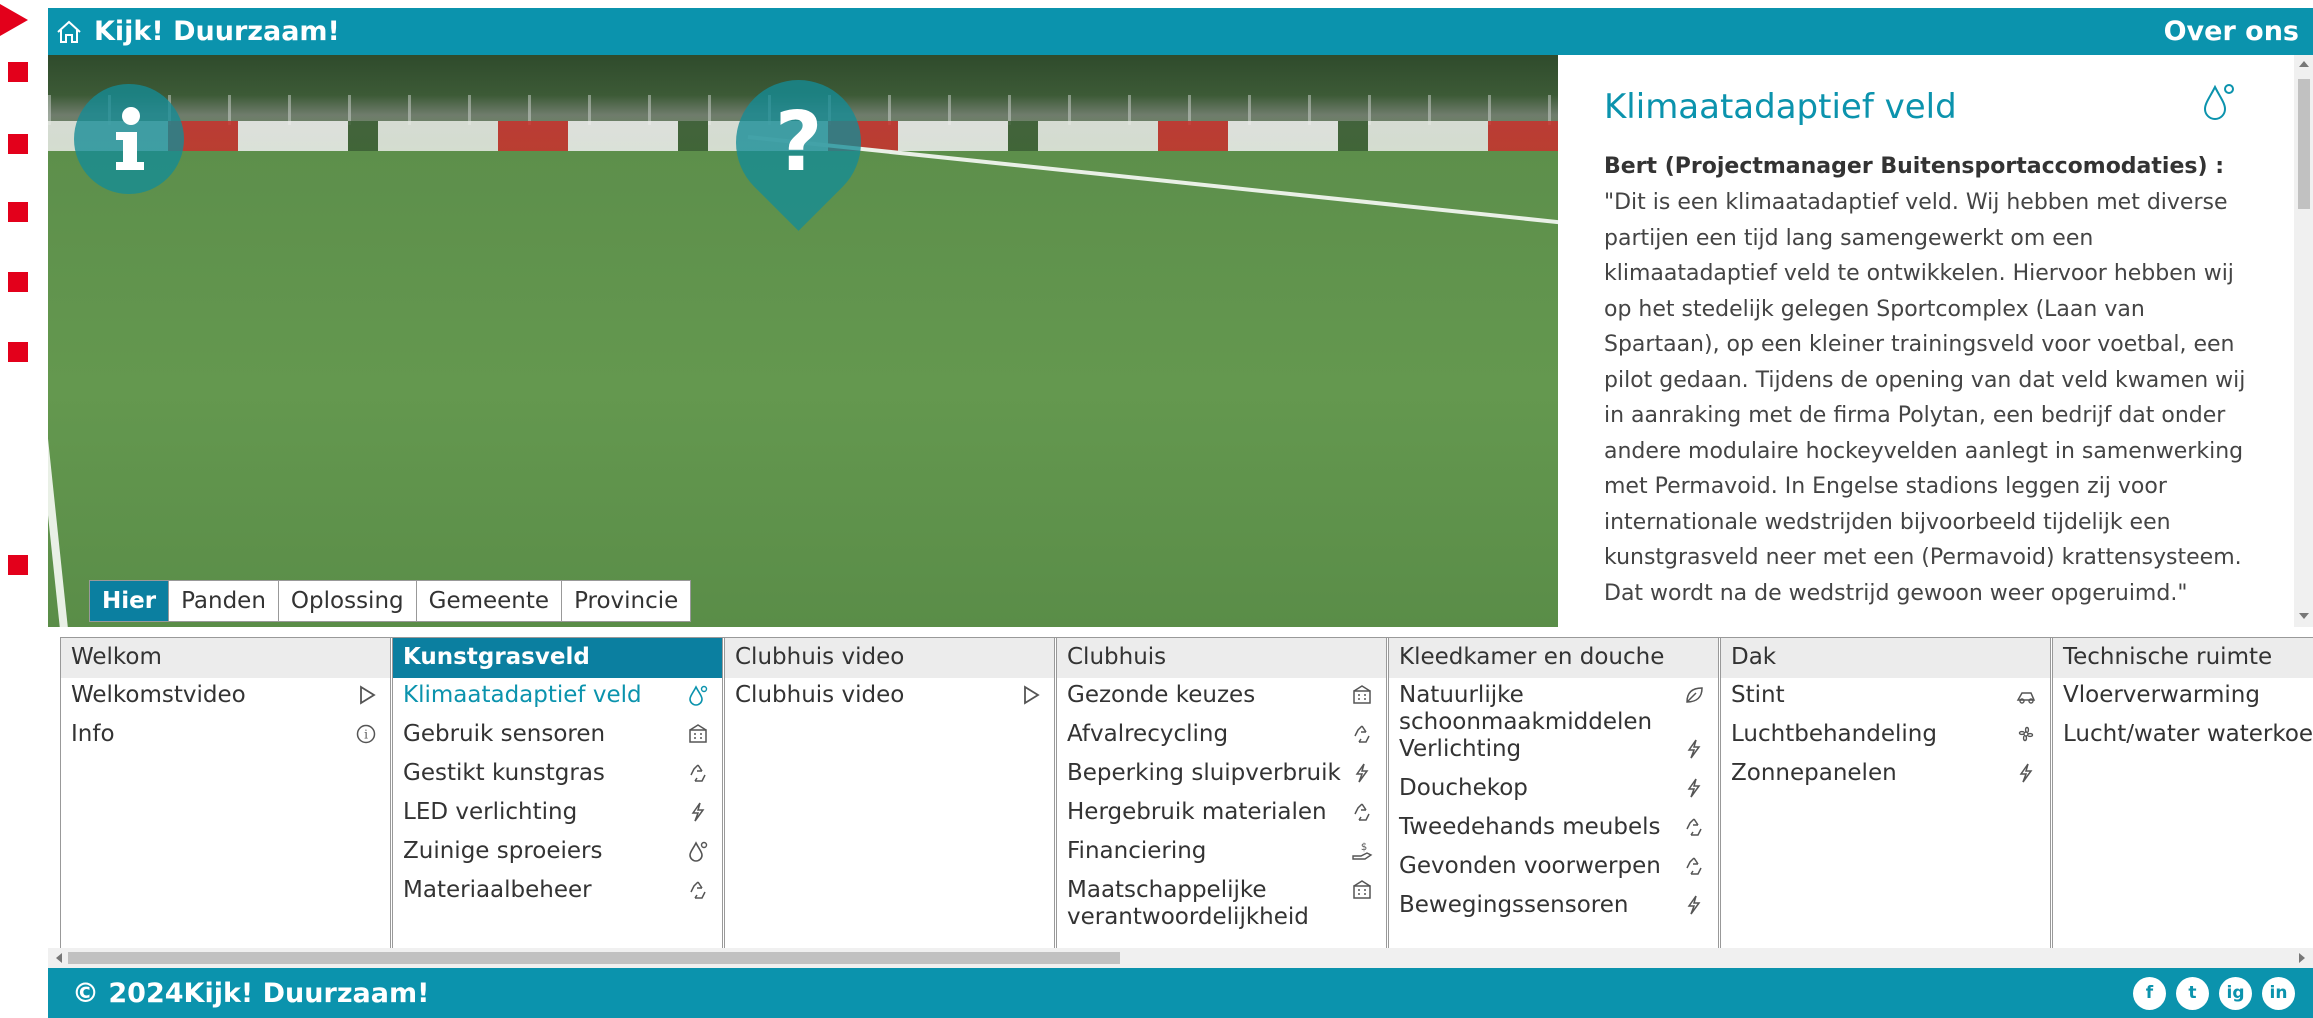 The width and height of the screenshot is (2313, 1018). I want to click on menu-column-header: Clubhuis, so click(1221, 658).